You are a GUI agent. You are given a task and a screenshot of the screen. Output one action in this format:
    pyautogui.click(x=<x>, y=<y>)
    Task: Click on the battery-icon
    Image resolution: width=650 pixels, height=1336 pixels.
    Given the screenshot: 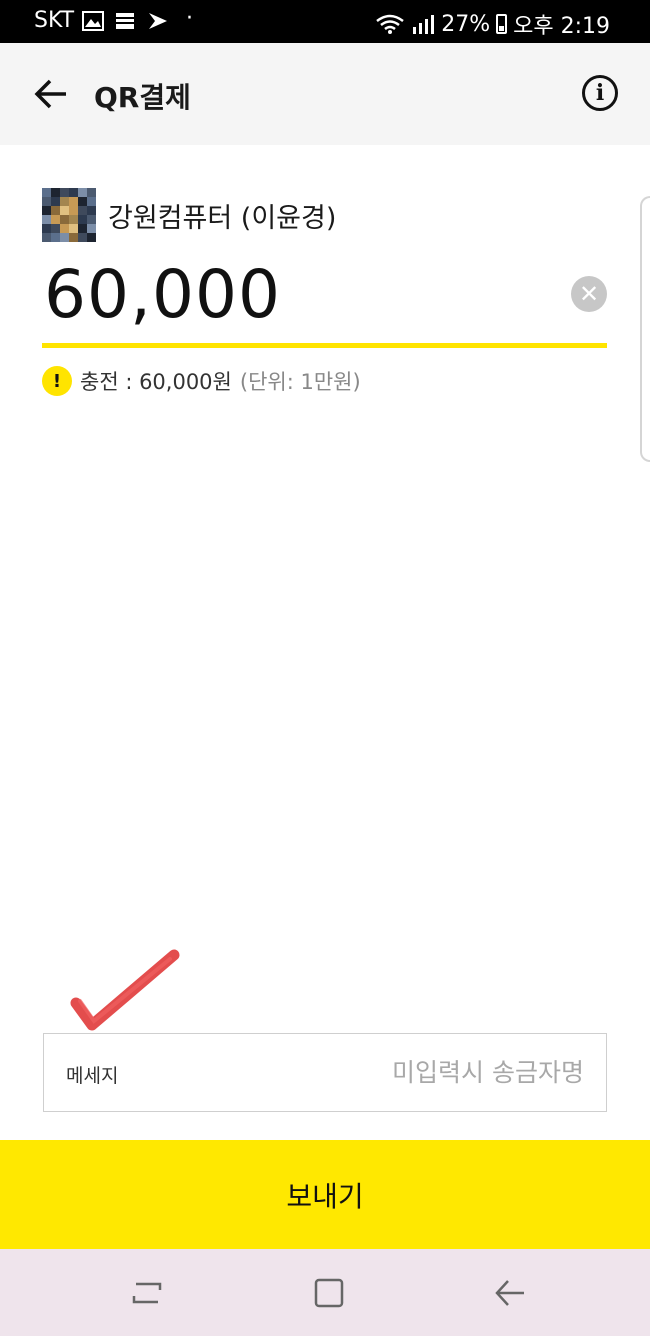 What is the action you would take?
    pyautogui.click(x=502, y=24)
    